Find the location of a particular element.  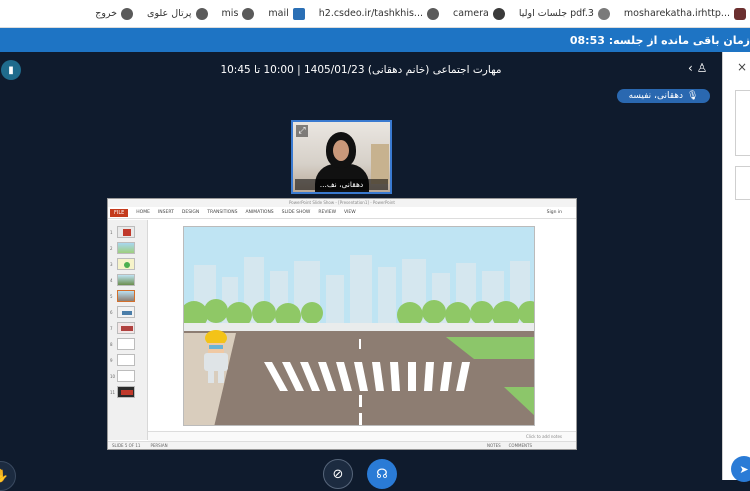

headphones-icon: ☊ is located at coordinates (382, 474).